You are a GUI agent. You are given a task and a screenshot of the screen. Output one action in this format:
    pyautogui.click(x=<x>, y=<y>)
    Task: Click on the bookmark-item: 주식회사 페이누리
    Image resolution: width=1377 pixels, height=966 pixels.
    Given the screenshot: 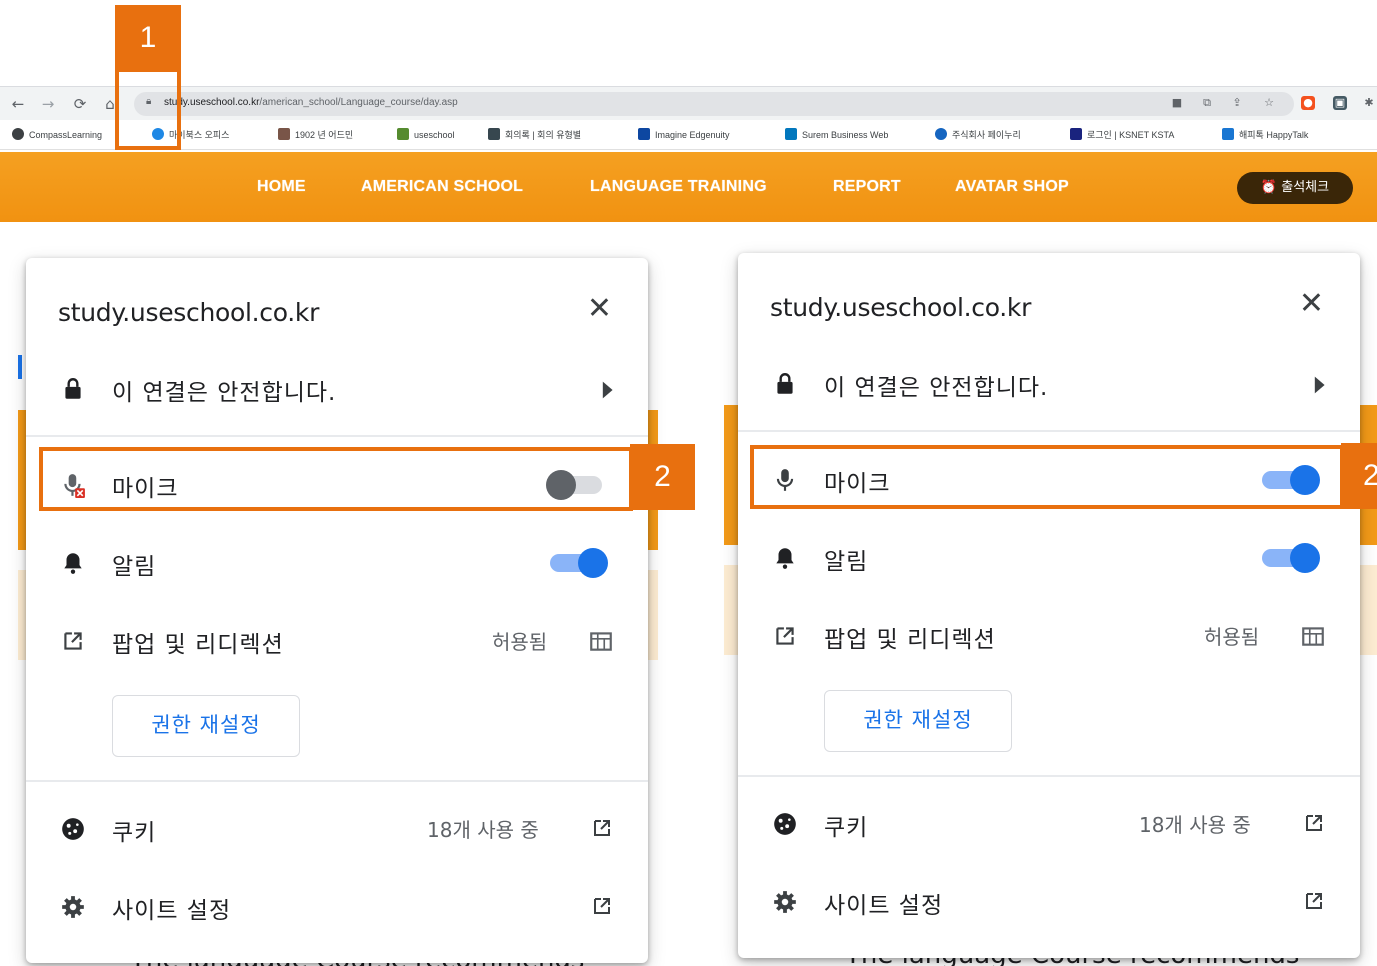 What is the action you would take?
    pyautogui.click(x=978, y=135)
    